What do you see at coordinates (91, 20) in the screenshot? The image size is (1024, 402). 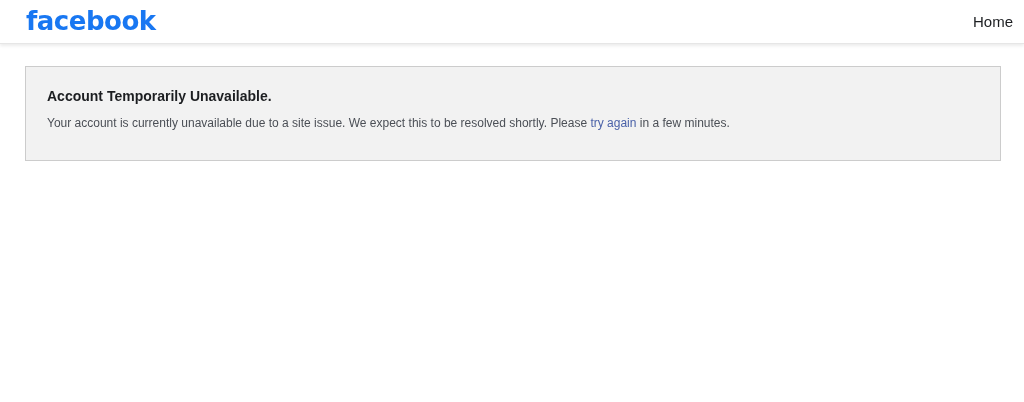 I see `logo: facebook` at bounding box center [91, 20].